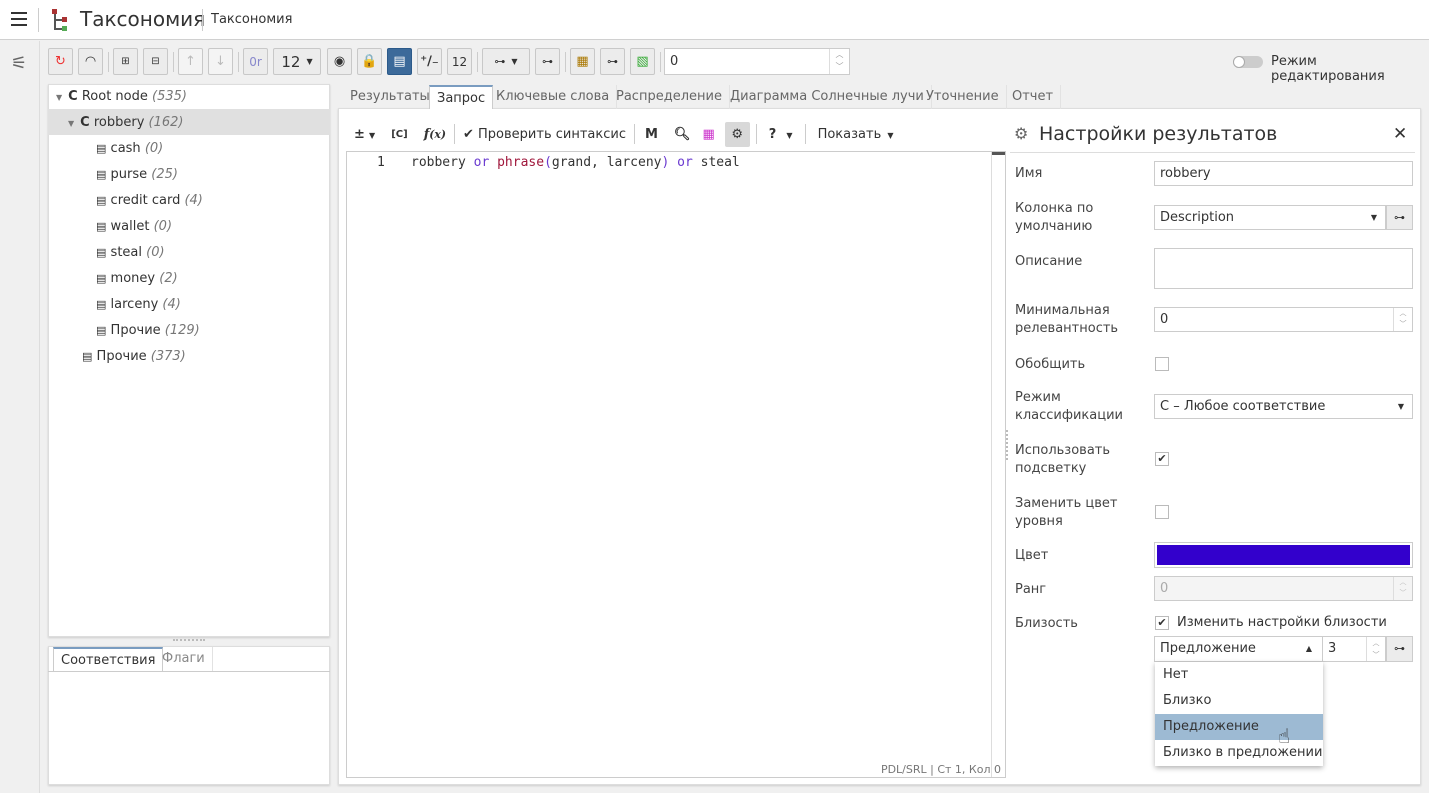 The width and height of the screenshot is (1429, 793). I want to click on proximity-distance-input: 3 ︿ ﹀, so click(1354, 649).